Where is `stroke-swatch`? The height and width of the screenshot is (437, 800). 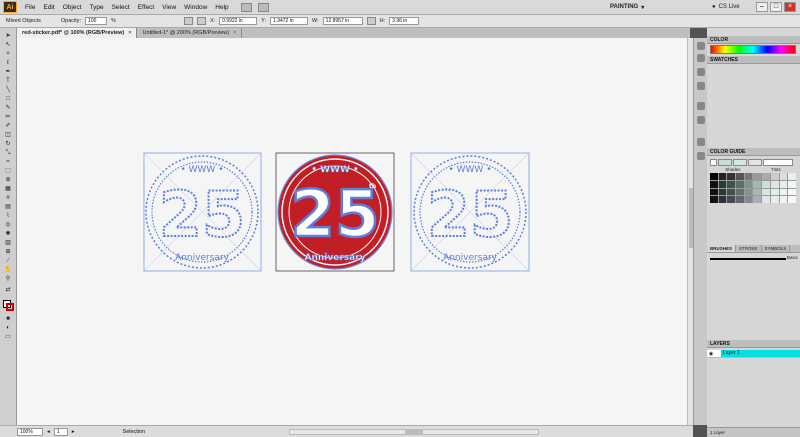 stroke-swatch is located at coordinates (10, 307).